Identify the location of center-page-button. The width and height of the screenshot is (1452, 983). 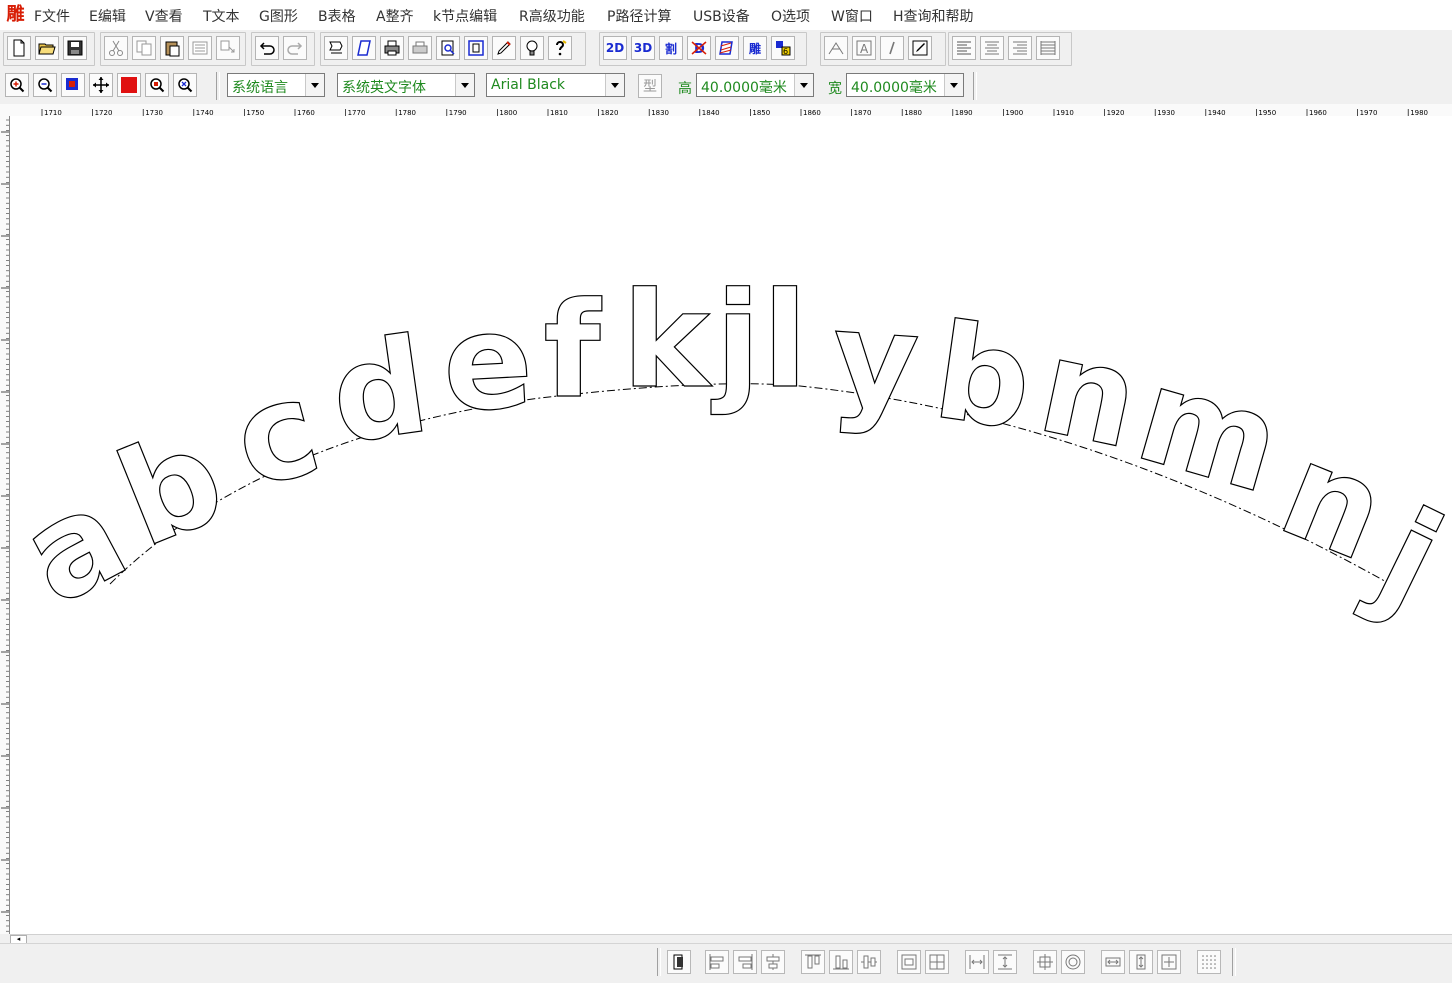
(937, 962).